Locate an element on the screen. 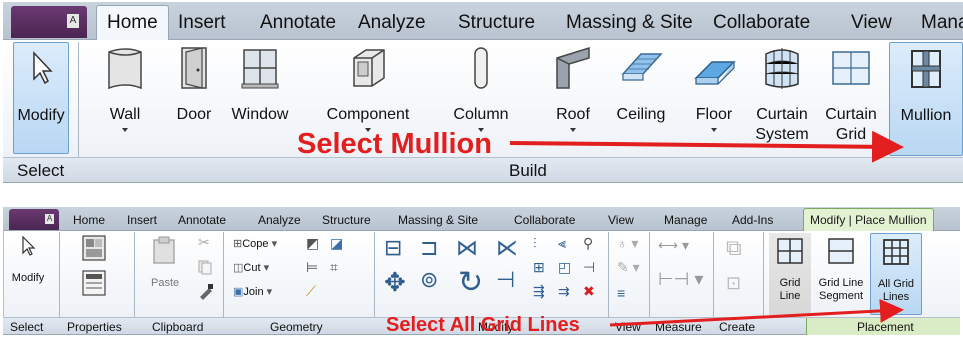 This screenshot has width=963, height=339. select-mullion-arrow is located at coordinates (706, 146).